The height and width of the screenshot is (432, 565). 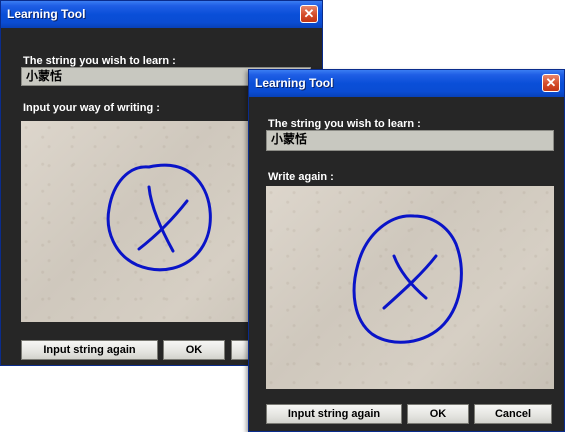 What do you see at coordinates (301, 177) in the screenshot?
I see `input-label: Write again :` at bounding box center [301, 177].